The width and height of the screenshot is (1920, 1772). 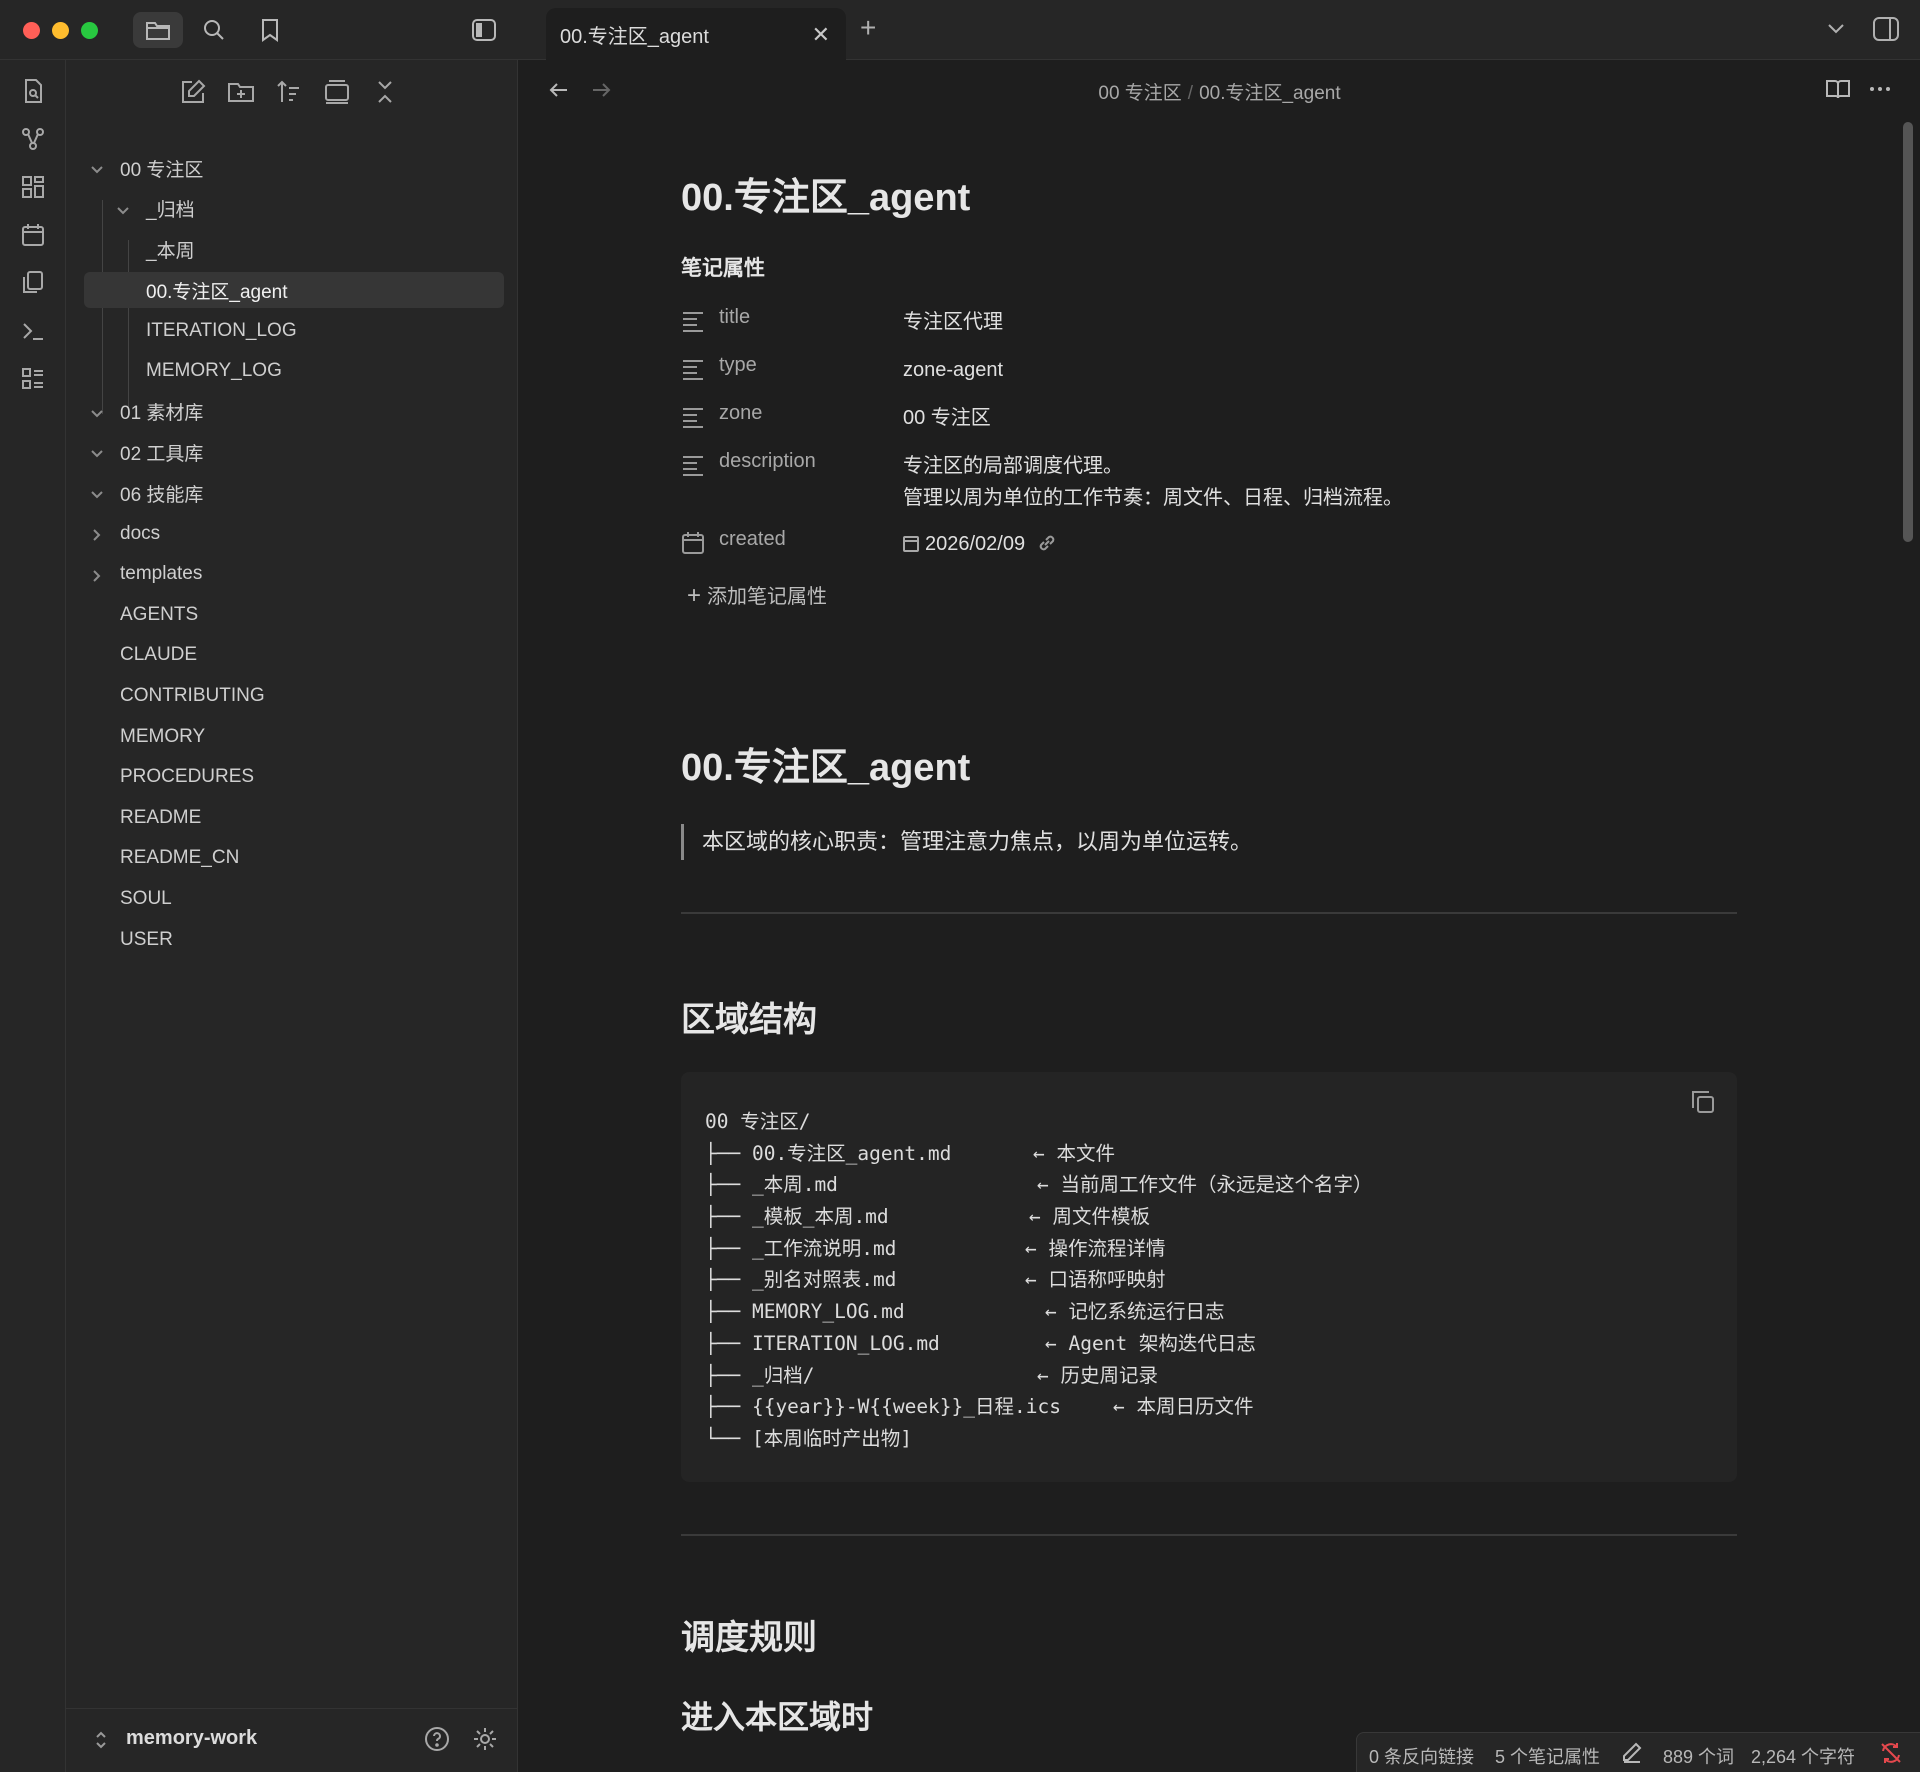 What do you see at coordinates (292, 574) in the screenshot?
I see `tree-folder: templates` at bounding box center [292, 574].